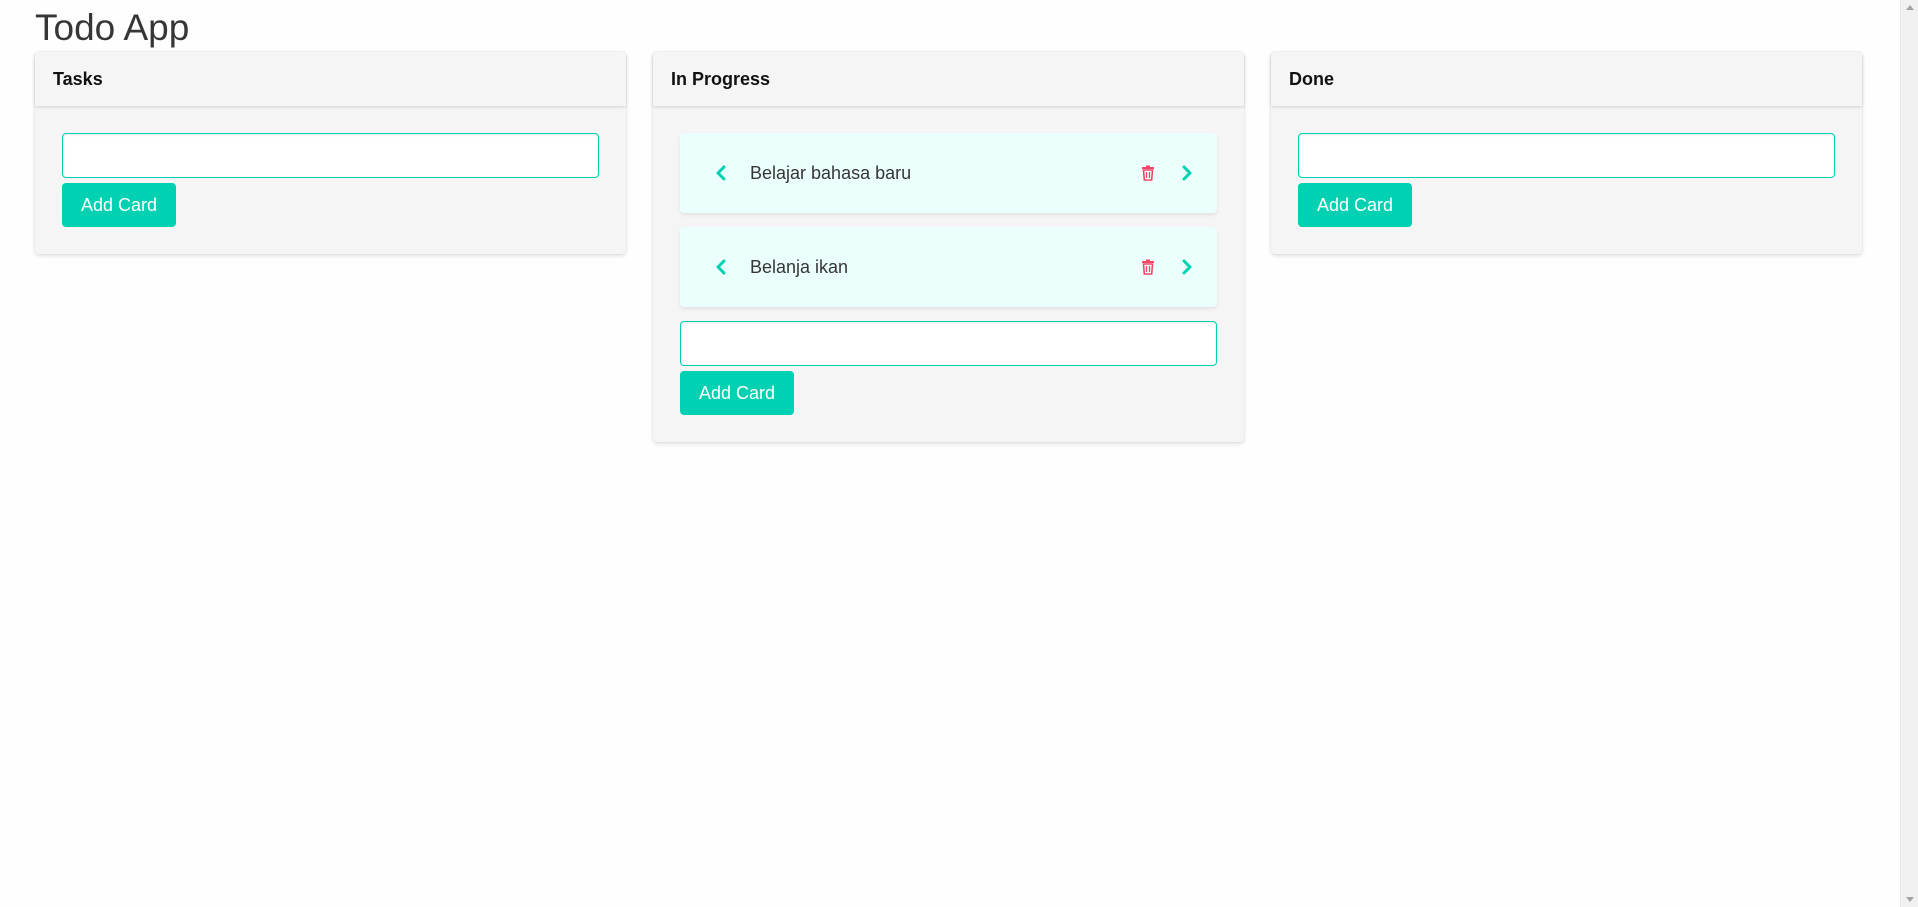 This screenshot has height=907, width=1918. What do you see at coordinates (119, 205) in the screenshot?
I see `add-card-button-tasks: Add Card` at bounding box center [119, 205].